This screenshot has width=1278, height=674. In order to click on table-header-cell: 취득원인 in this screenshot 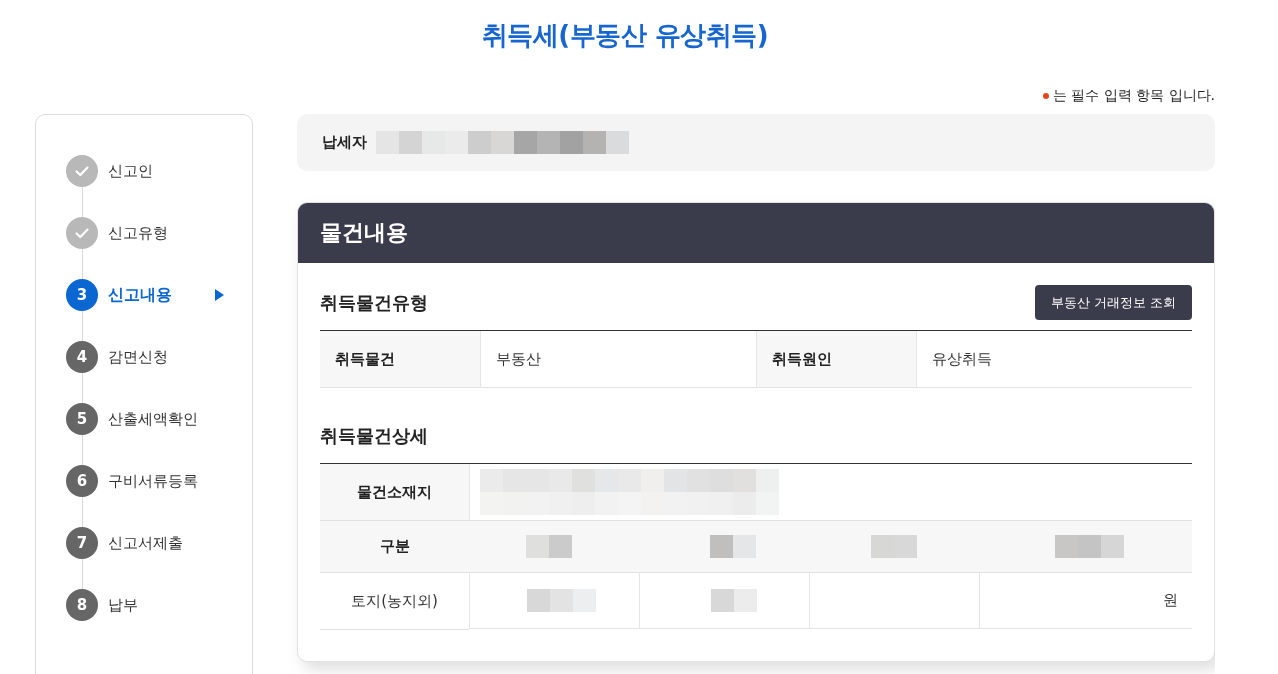, I will do `click(836, 359)`.